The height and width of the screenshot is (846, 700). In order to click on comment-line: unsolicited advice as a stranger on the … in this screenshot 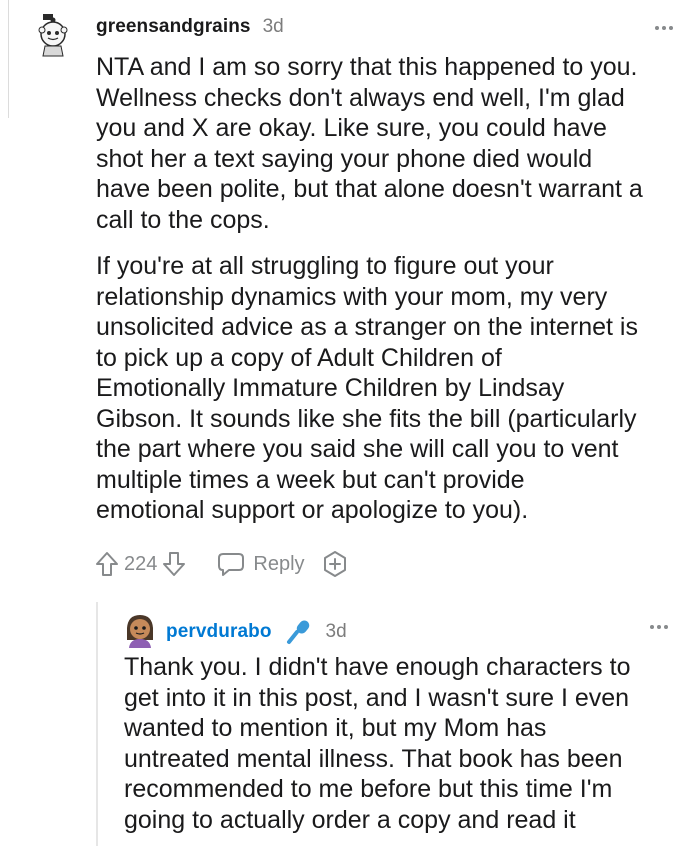, I will do `click(367, 327)`.